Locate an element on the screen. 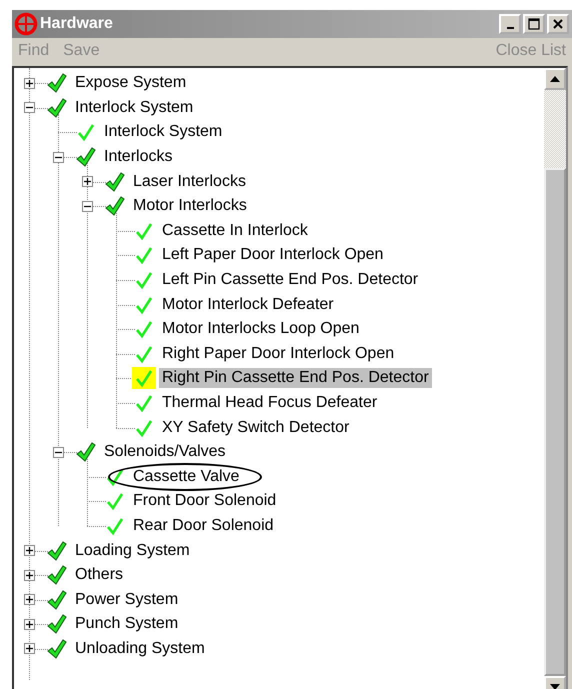  tree-item: Motor Interlocks Loop Open is located at coordinates (260, 329).